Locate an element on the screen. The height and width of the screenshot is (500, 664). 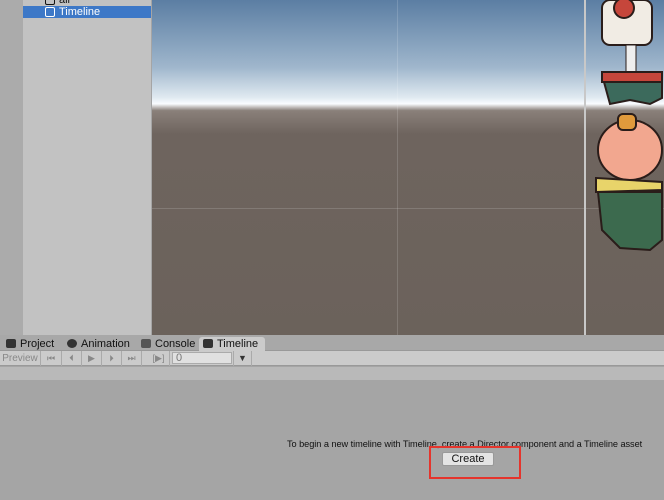
animation-icon is located at coordinates (72, 343).